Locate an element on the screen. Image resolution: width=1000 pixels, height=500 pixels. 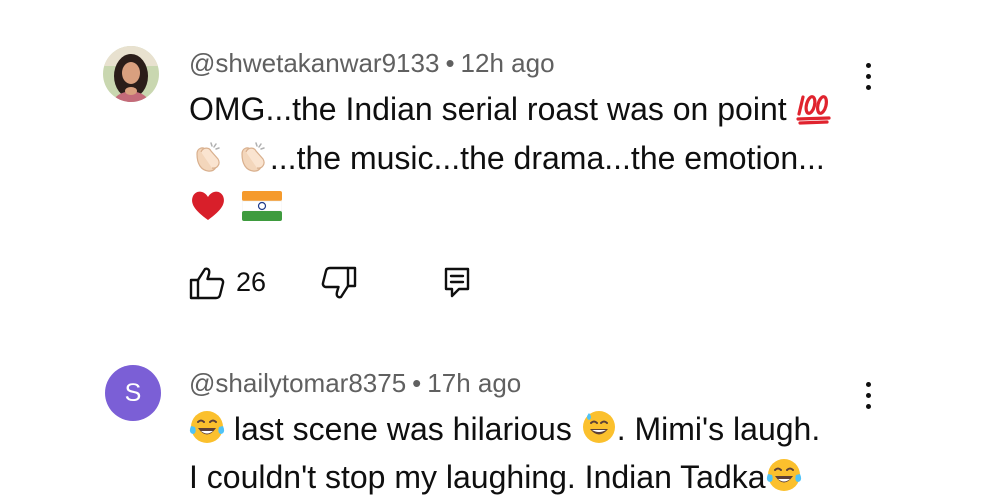
comment-meta: @shailytomar8375 • 17h ago is located at coordinates (355, 383).